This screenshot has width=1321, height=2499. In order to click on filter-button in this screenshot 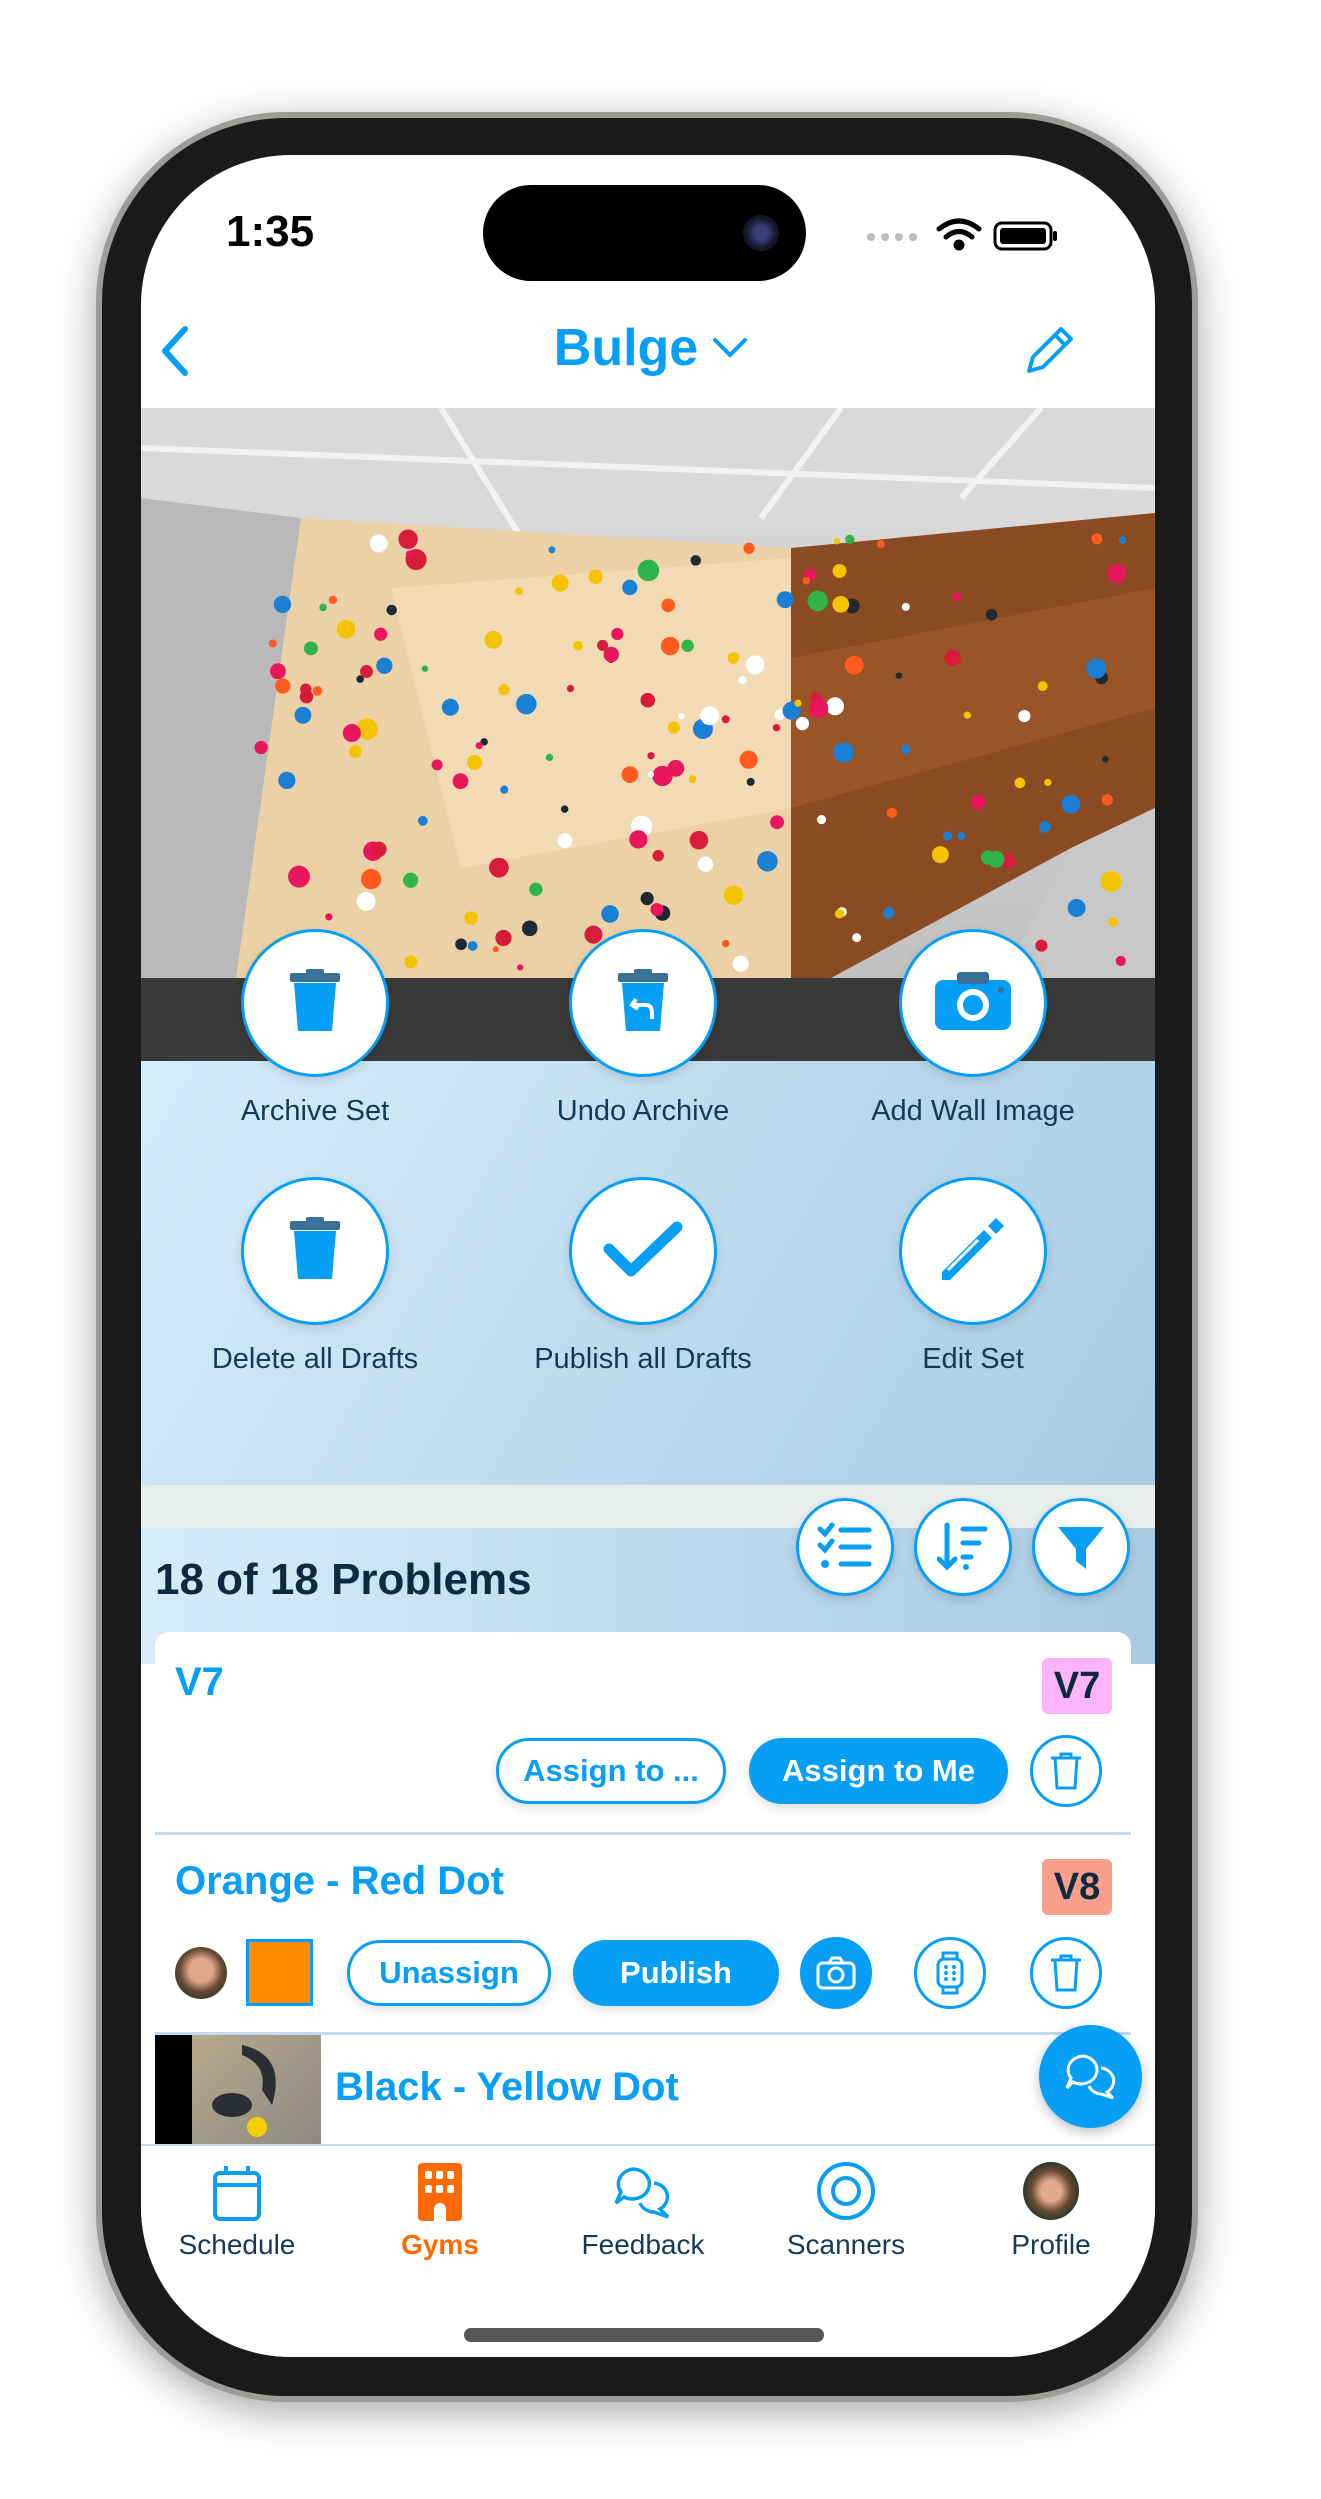, I will do `click(1081, 1547)`.